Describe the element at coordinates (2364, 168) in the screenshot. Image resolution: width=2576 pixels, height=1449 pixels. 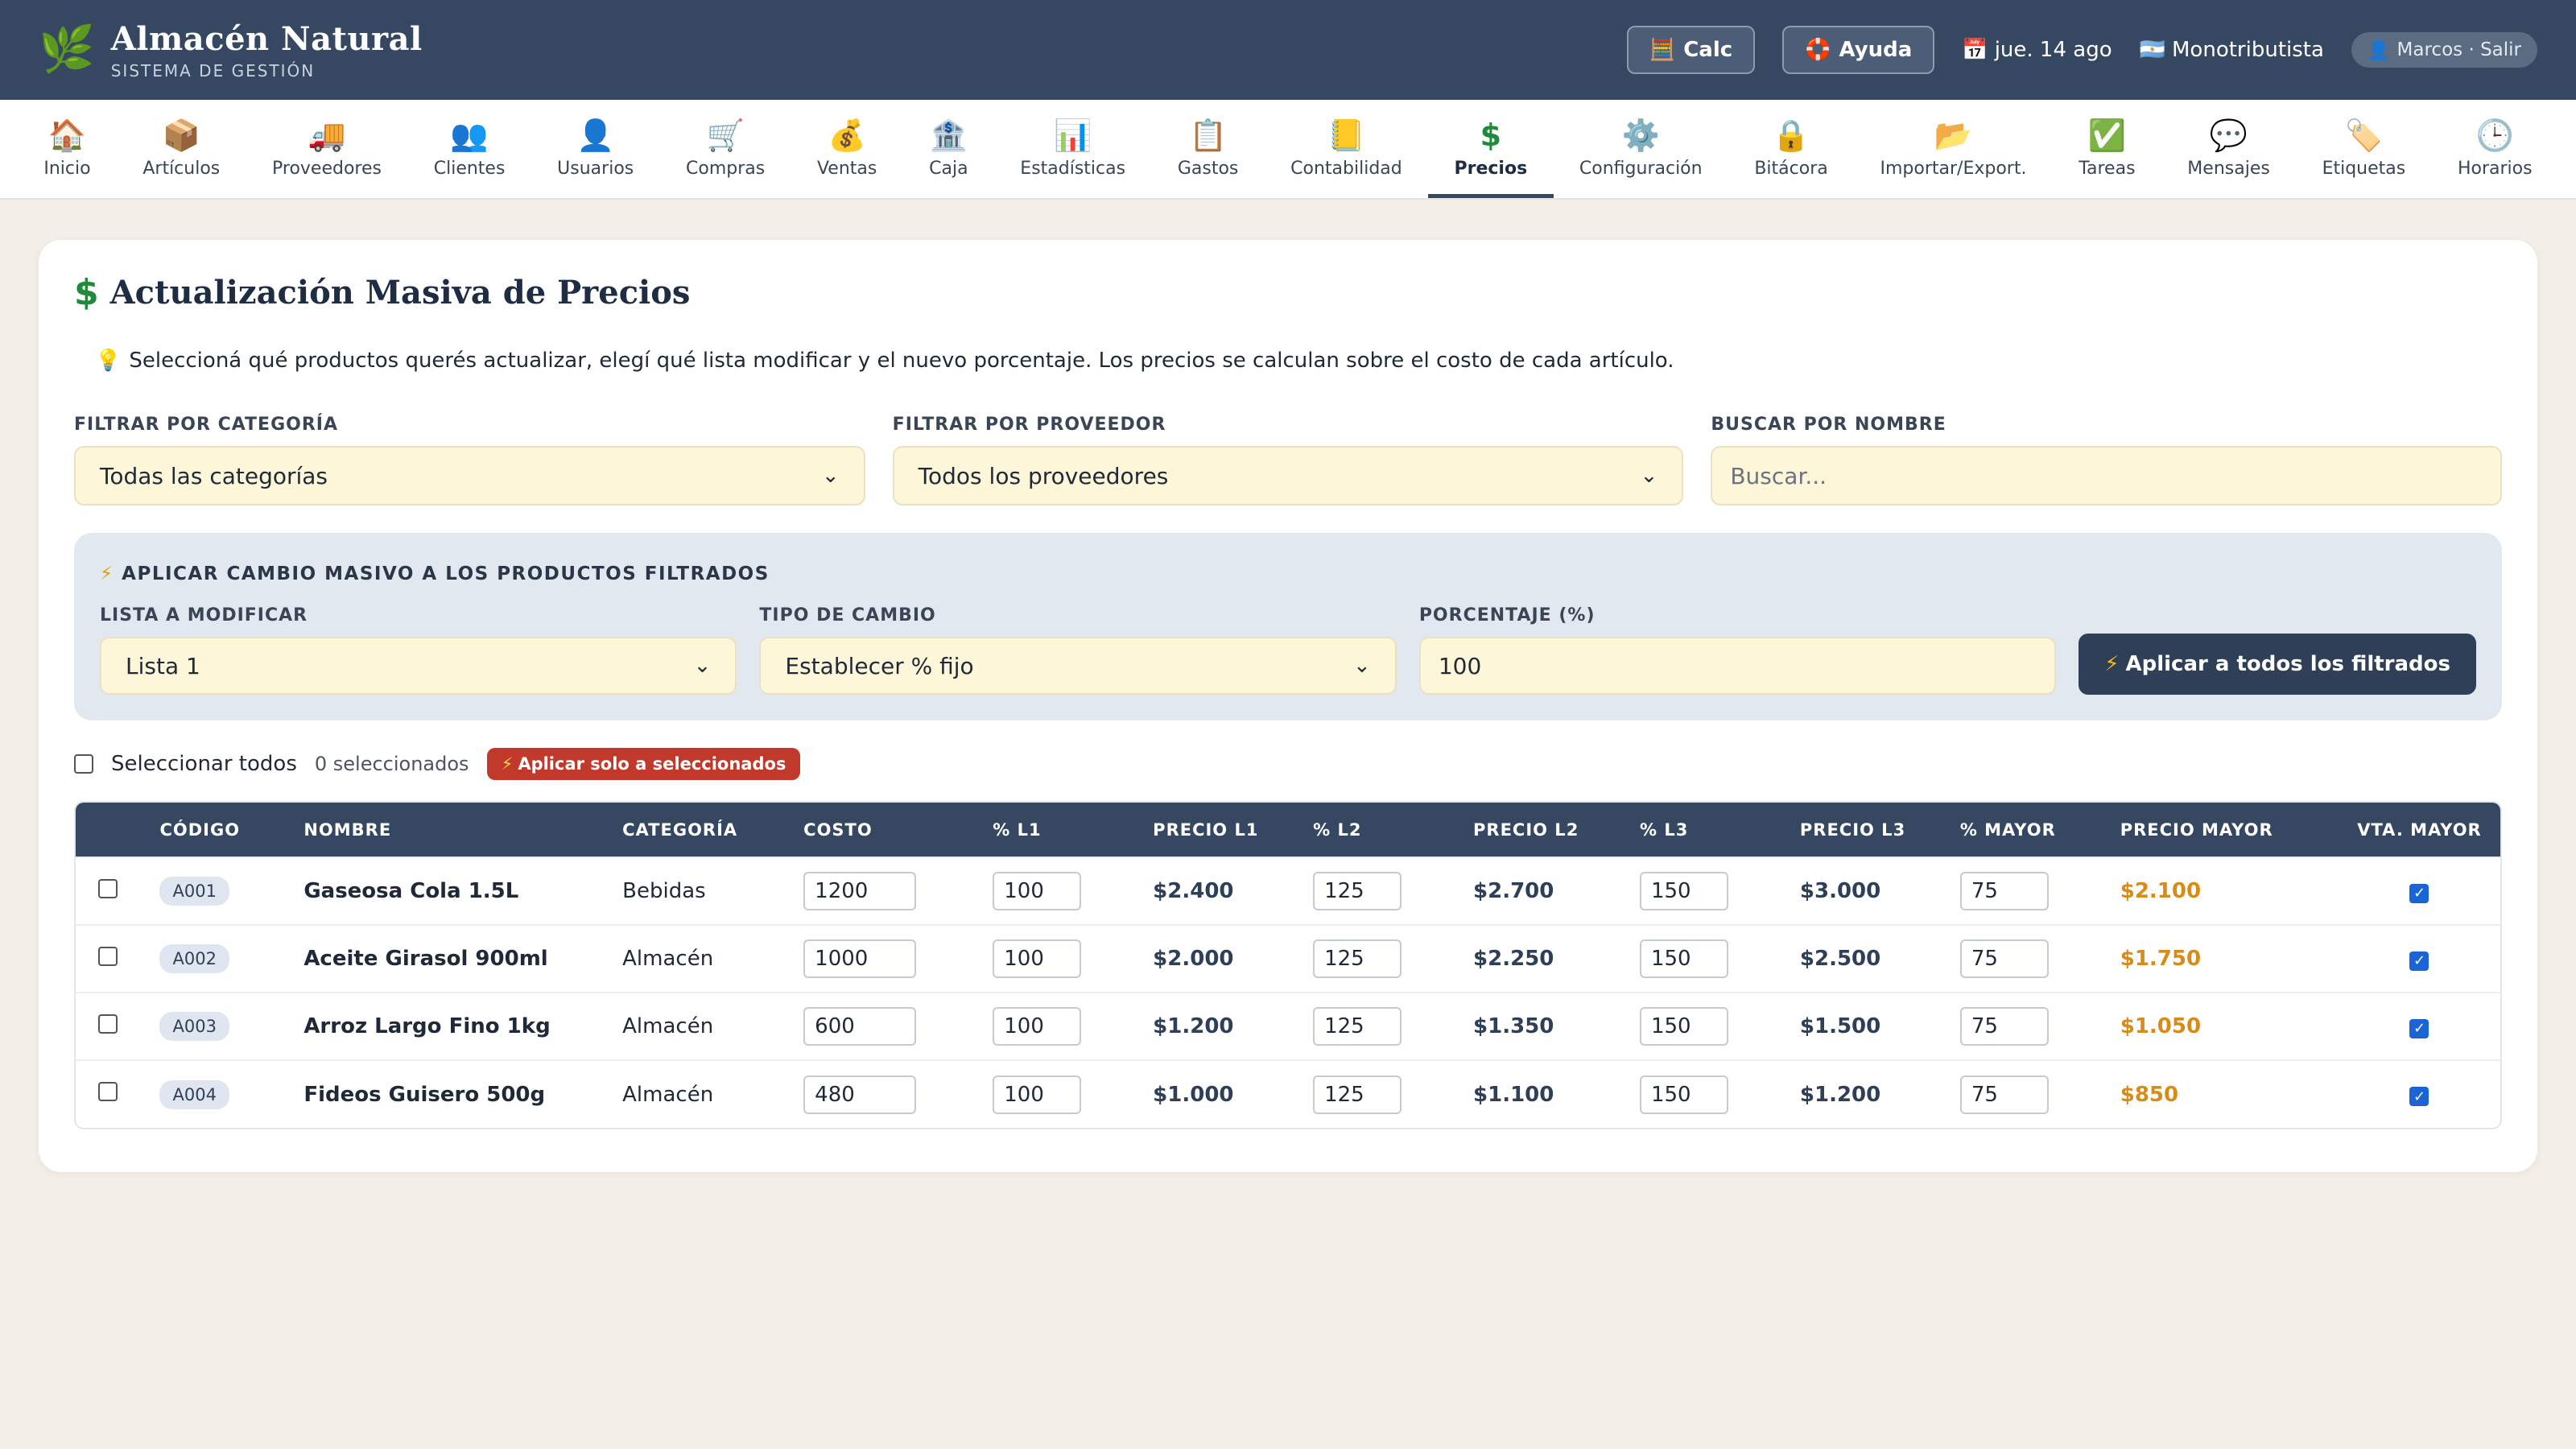
I see `nav-item-label: Etiquetas` at that location.